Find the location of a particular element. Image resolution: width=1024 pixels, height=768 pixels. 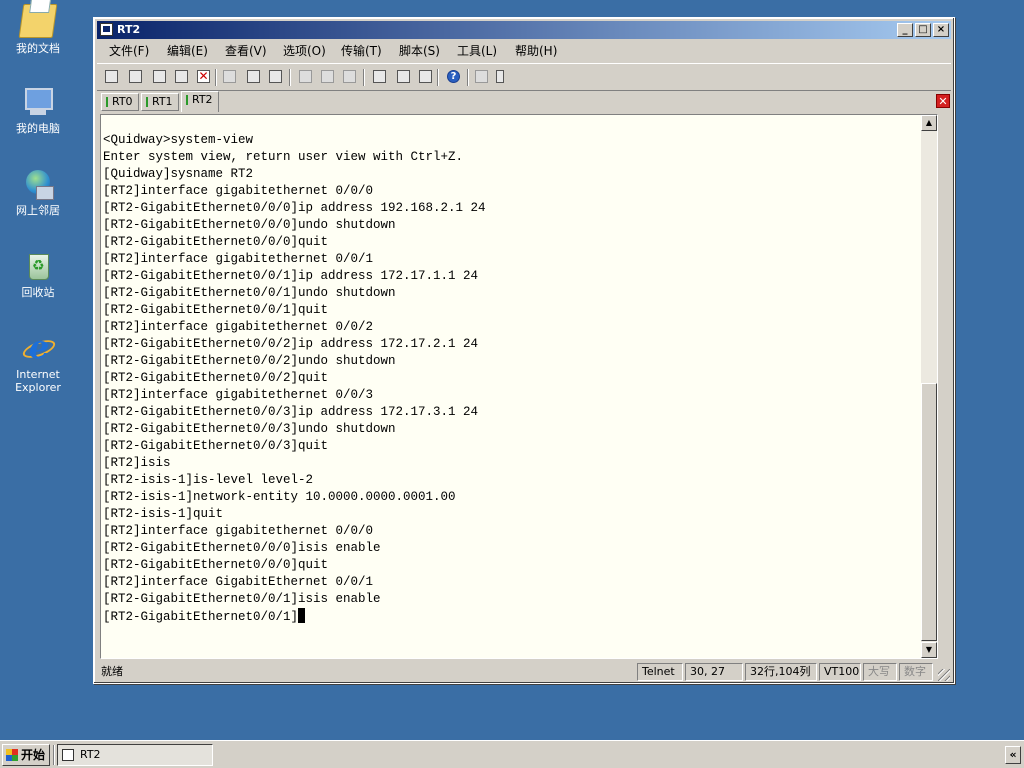

status-caps-lock: 大写 is located at coordinates (880, 672).